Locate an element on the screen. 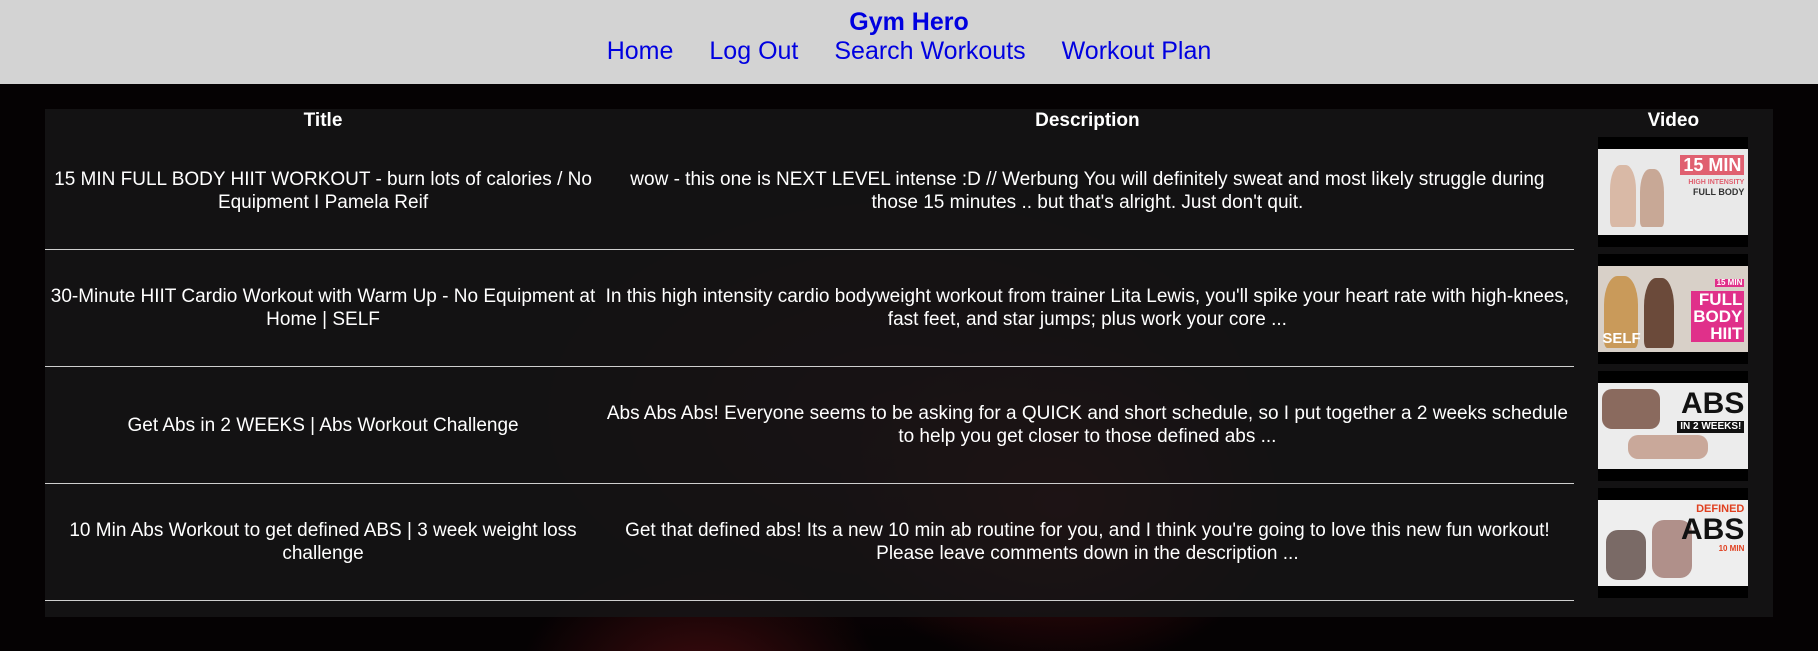  row-video-cell: 15 MIN HIGH INTENSITY FULL BODY is located at coordinates (1673, 191).